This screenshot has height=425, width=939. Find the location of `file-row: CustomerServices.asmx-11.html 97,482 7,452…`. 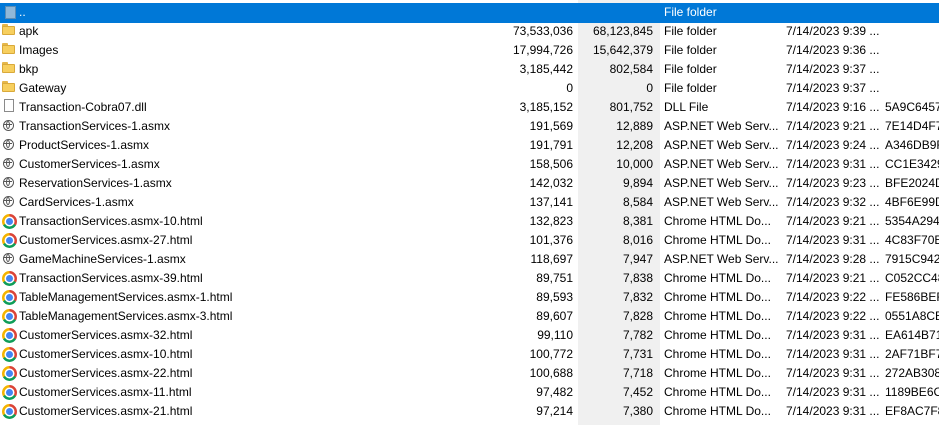

file-row: CustomerServices.asmx-11.html 97,482 7,452… is located at coordinates (469, 392).